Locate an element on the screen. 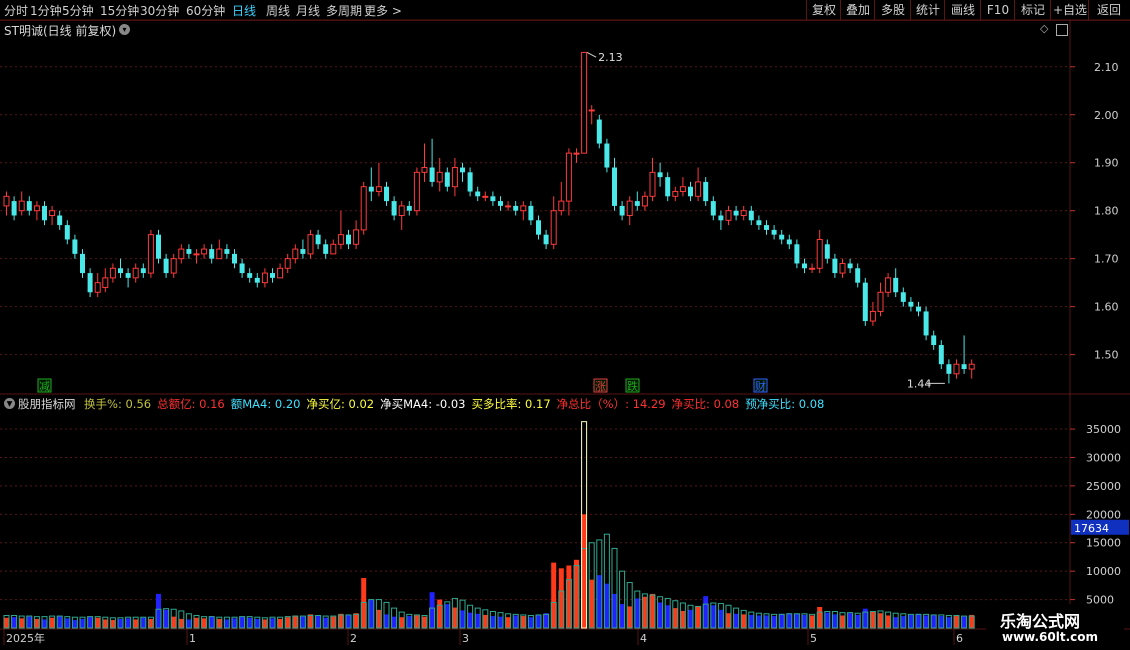  logo-url: www.60lt.com is located at coordinates (1050, 637).